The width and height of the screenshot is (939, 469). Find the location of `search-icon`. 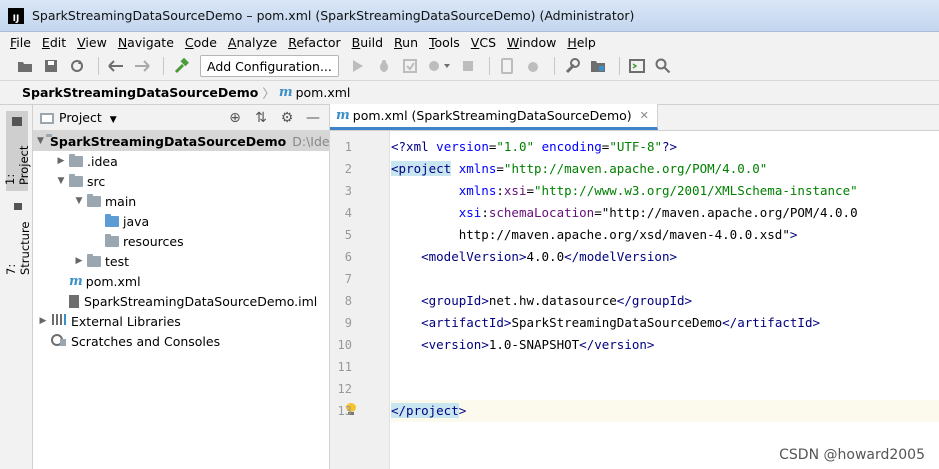

search-icon is located at coordinates (663, 66).